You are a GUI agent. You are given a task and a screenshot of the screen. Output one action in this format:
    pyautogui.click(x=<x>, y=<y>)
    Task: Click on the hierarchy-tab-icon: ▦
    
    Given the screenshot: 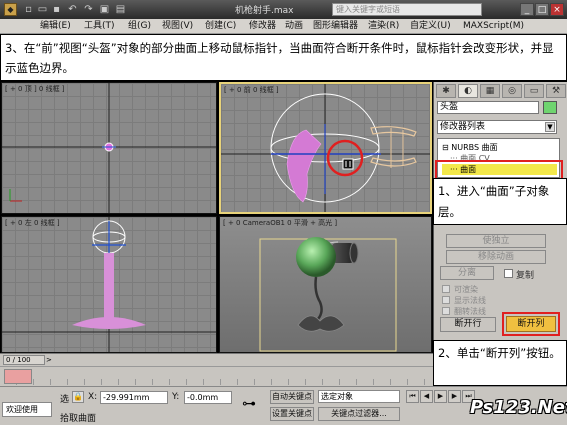 What is the action you would take?
    pyautogui.click(x=490, y=91)
    